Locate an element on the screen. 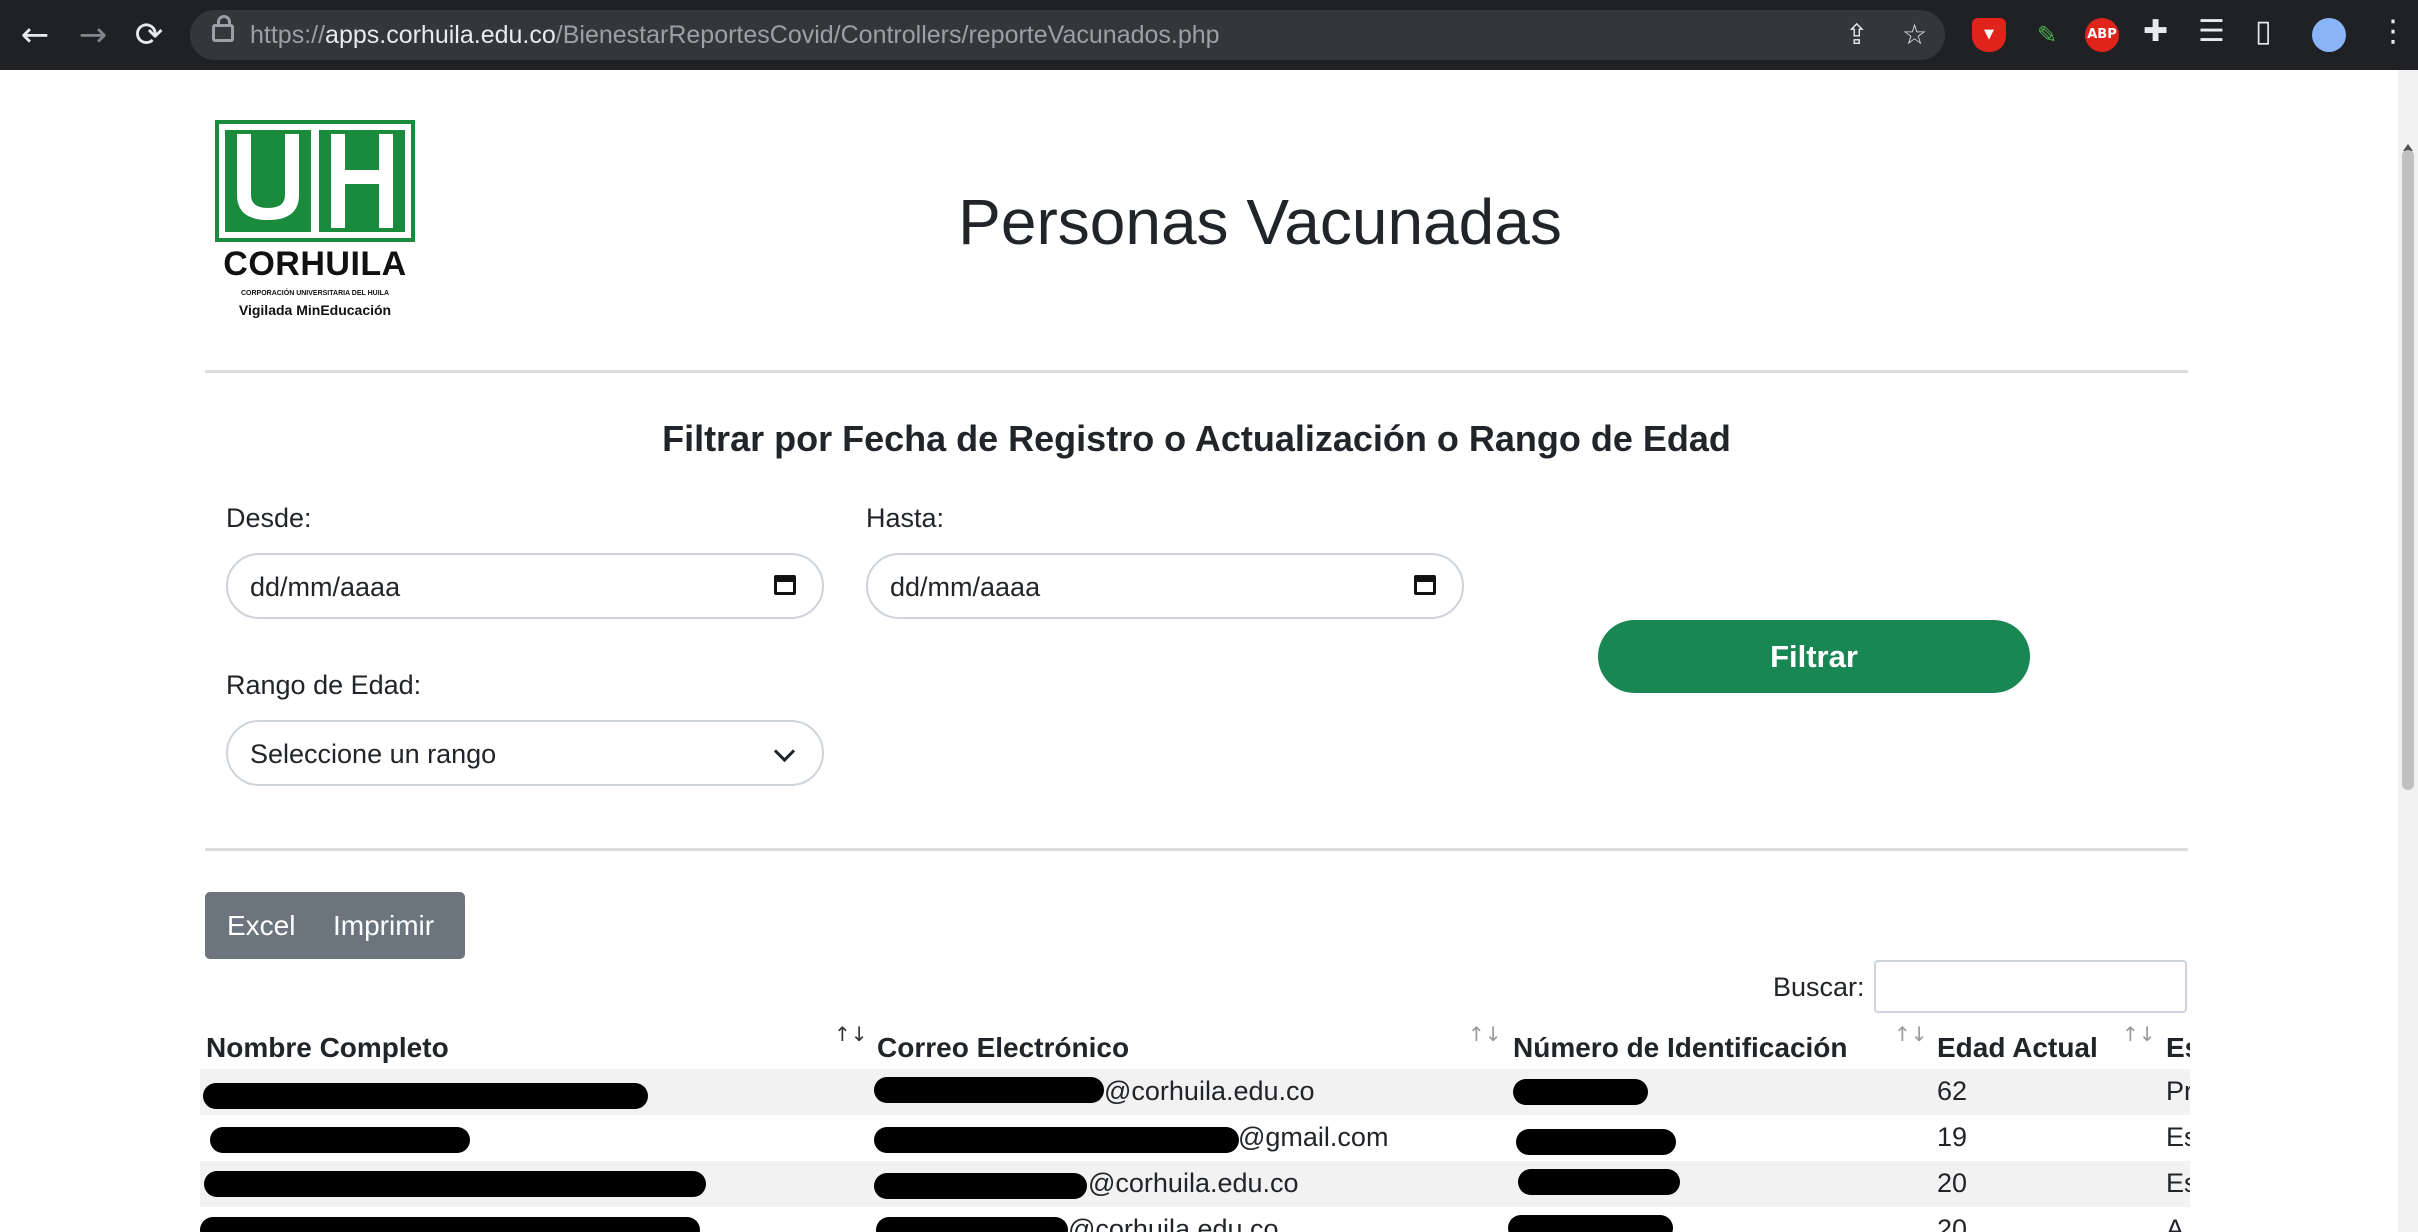 This screenshot has height=1232, width=2418. edad-cell: 19 is located at coordinates (1952, 1137).